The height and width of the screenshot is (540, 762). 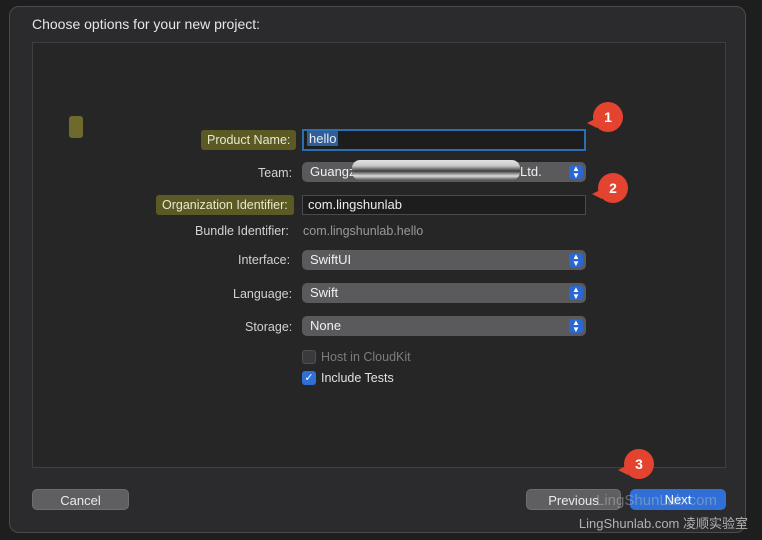 I want to click on annotation-badge: 3, so click(x=636, y=464).